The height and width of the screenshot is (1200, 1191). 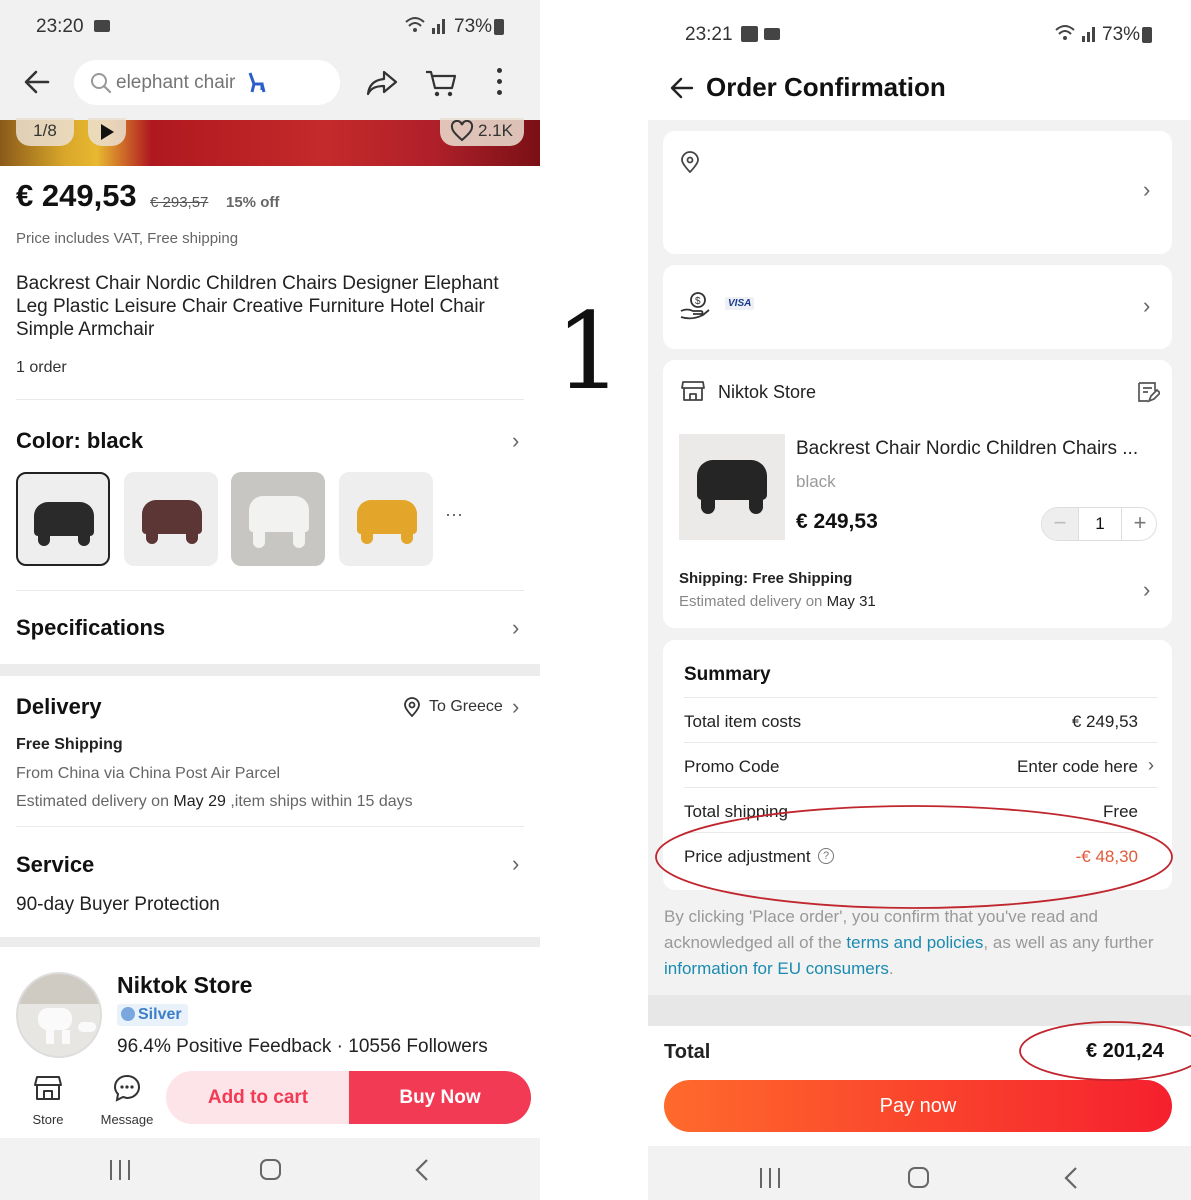 What do you see at coordinates (1140, 524) in the screenshot?
I see `increase-quantity-button: +` at bounding box center [1140, 524].